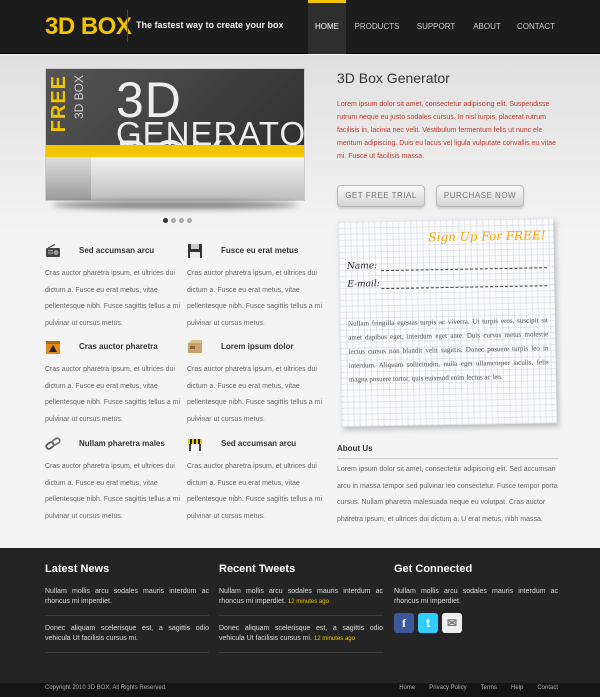 The width and height of the screenshot is (600, 697). What do you see at coordinates (53, 250) in the screenshot?
I see `radio-icon` at bounding box center [53, 250].